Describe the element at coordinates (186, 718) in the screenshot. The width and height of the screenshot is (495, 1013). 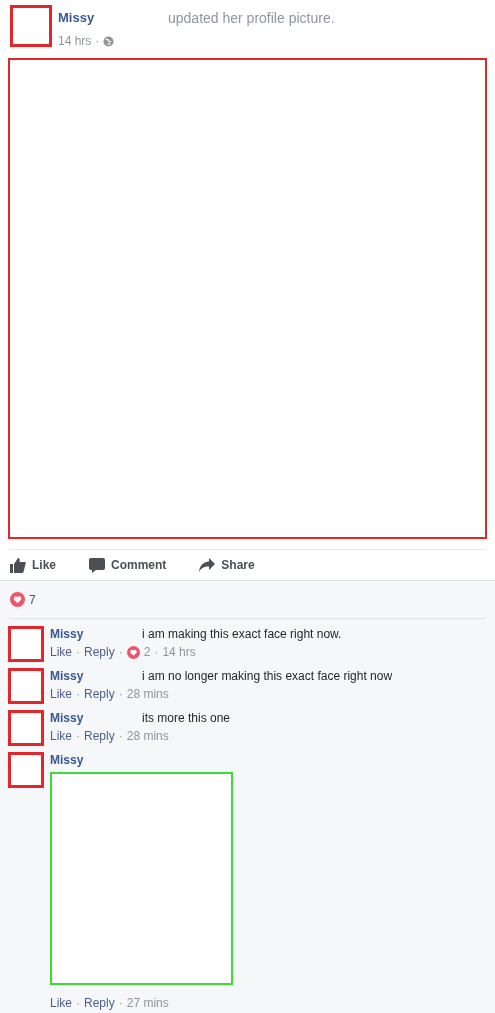
I see `comment-text: its more this one` at that location.